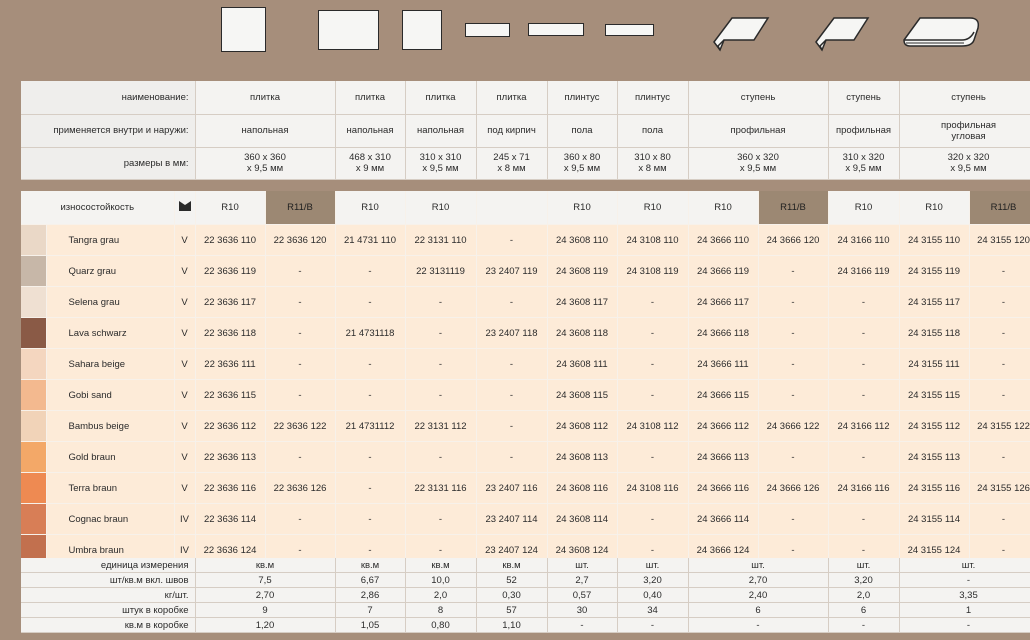 This screenshot has width=1030, height=640. Describe the element at coordinates (185, 519) in the screenshot. I see `wear-class: IV` at that location.